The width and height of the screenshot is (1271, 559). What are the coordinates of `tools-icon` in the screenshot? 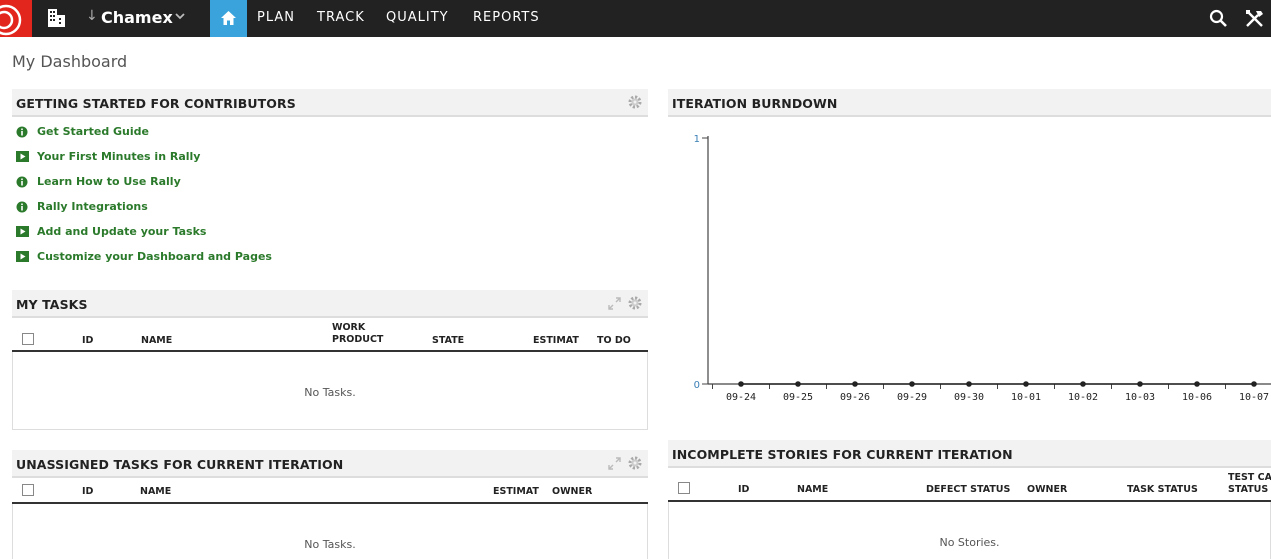 It's located at (1254, 18).